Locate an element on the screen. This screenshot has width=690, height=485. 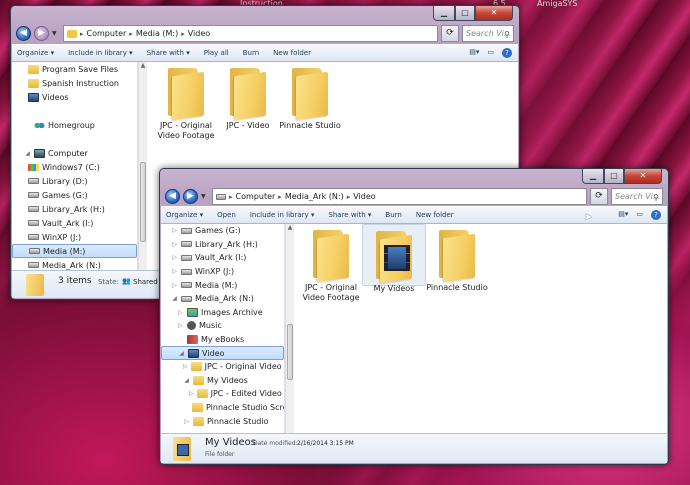
nav-item: ▷ Pinnacle Studio is located at coordinates (222, 421).